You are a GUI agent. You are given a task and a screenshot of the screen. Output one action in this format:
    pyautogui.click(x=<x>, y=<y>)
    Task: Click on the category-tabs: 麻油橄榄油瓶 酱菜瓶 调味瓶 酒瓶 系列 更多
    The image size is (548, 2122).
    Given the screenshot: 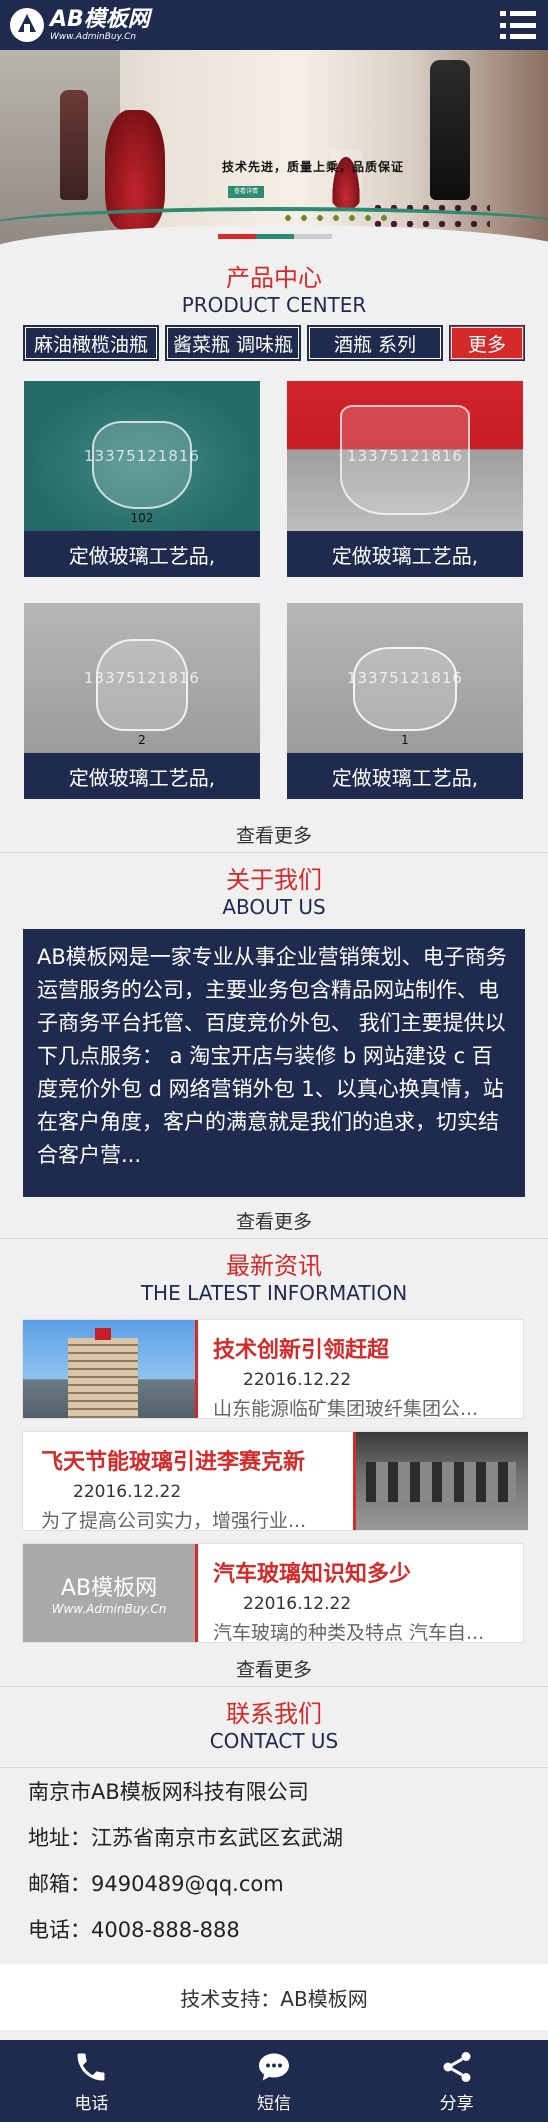 What is the action you would take?
    pyautogui.click(x=274, y=343)
    